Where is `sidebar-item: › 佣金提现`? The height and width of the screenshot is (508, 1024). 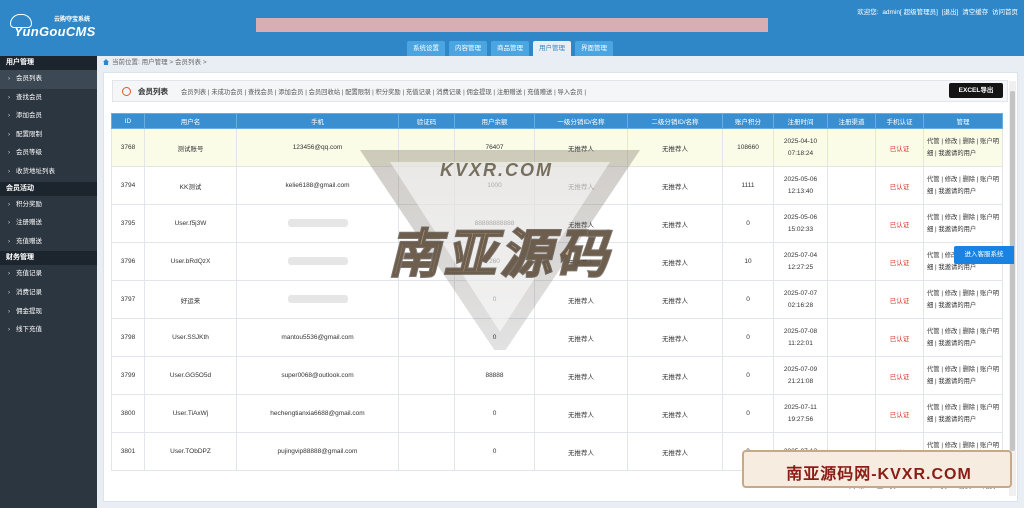
sidebar-item: › 佣金提现 is located at coordinates (48, 312).